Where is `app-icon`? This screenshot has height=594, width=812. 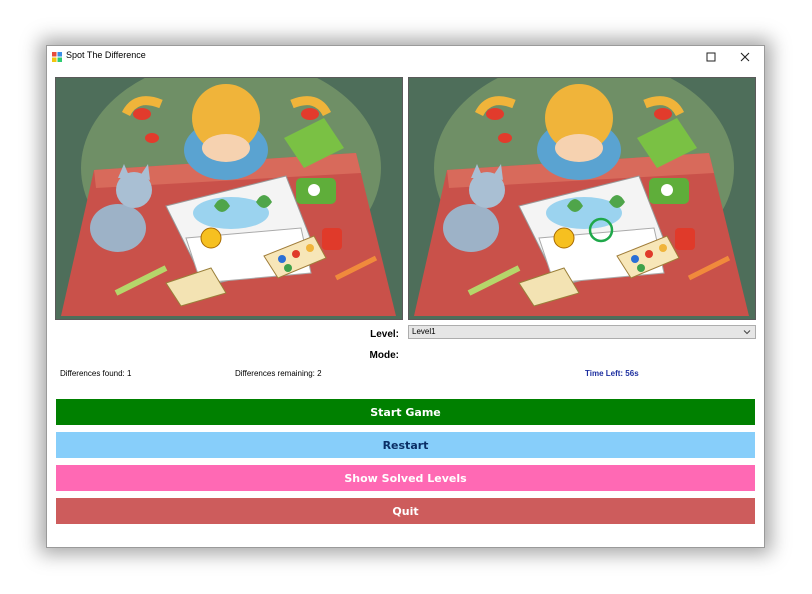 app-icon is located at coordinates (57, 57).